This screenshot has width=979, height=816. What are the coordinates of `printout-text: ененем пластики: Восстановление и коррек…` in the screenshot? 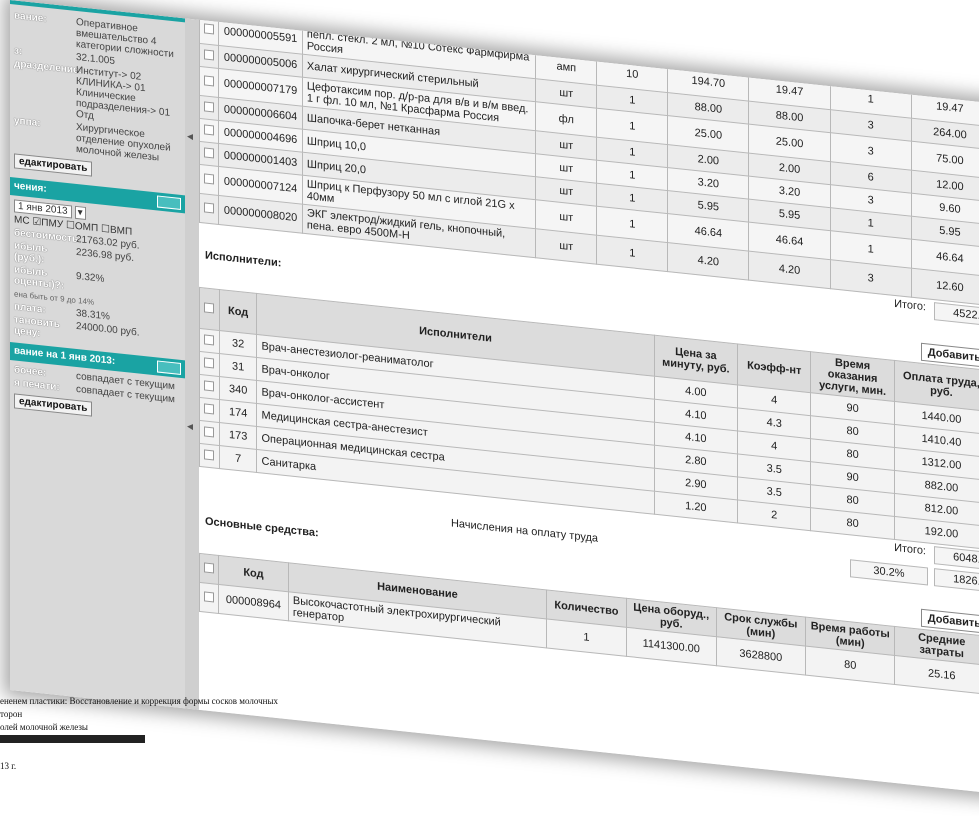 It's located at (139, 733).